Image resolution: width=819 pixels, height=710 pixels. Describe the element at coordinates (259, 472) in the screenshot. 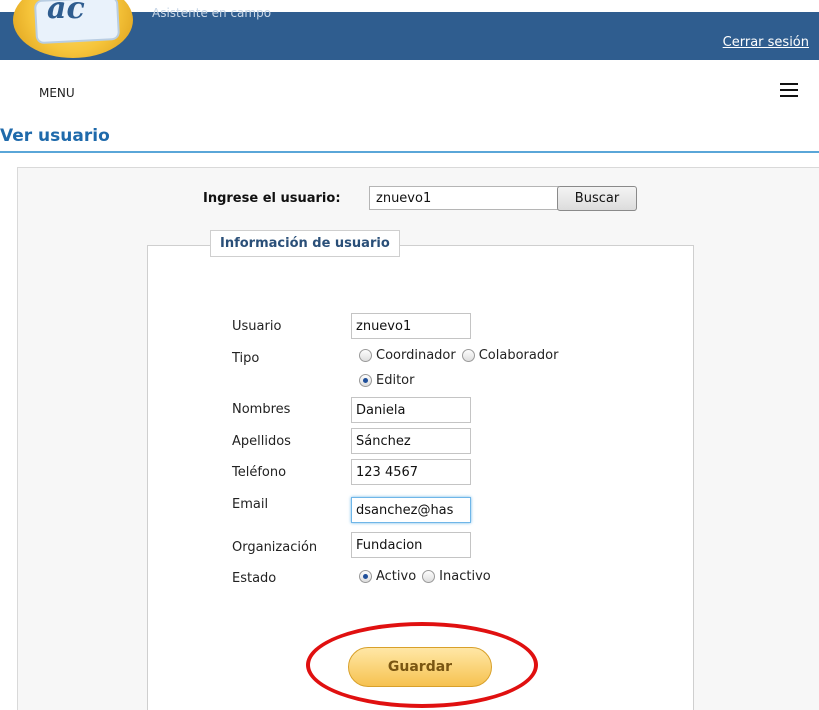

I see `telefono-label: Teléfono` at that location.